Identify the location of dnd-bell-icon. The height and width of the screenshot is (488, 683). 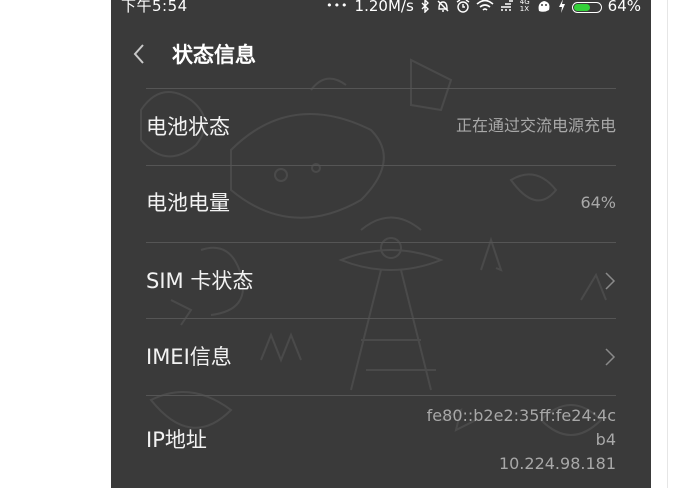
(443, 6).